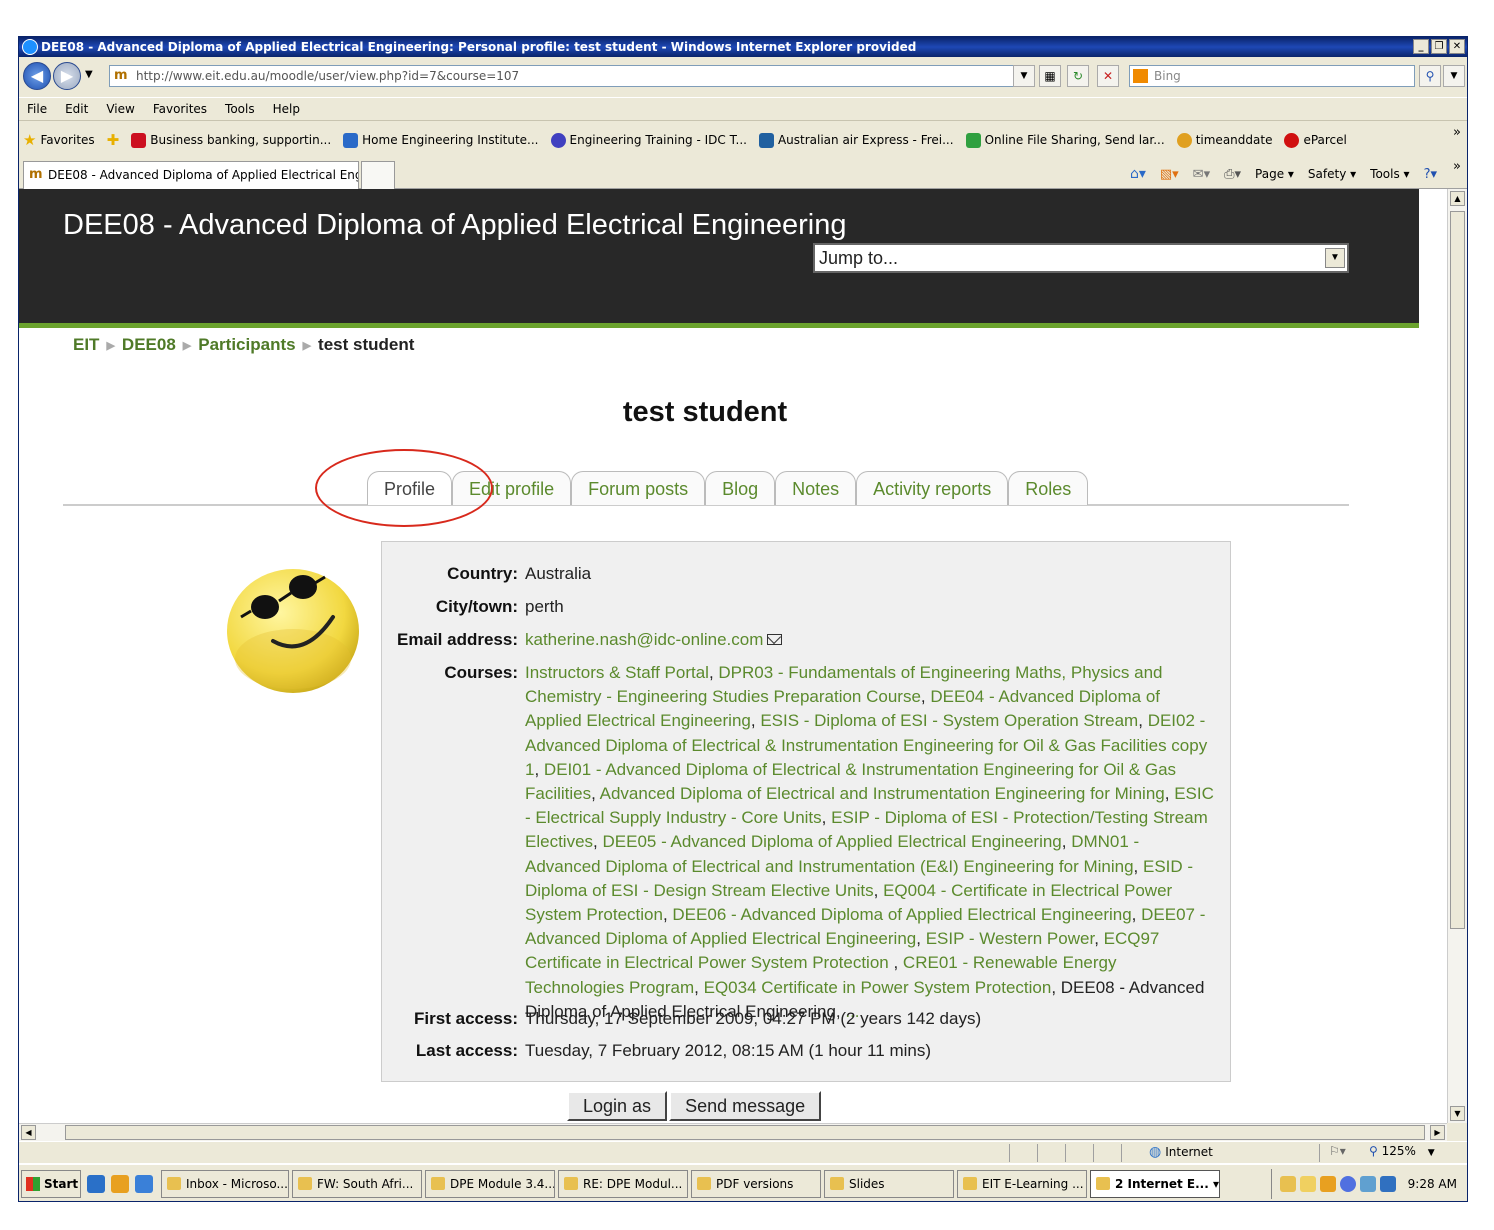 The height and width of the screenshot is (1230, 1494). Describe the element at coordinates (816, 488) in the screenshot. I see `tab-notes: Notes` at that location.